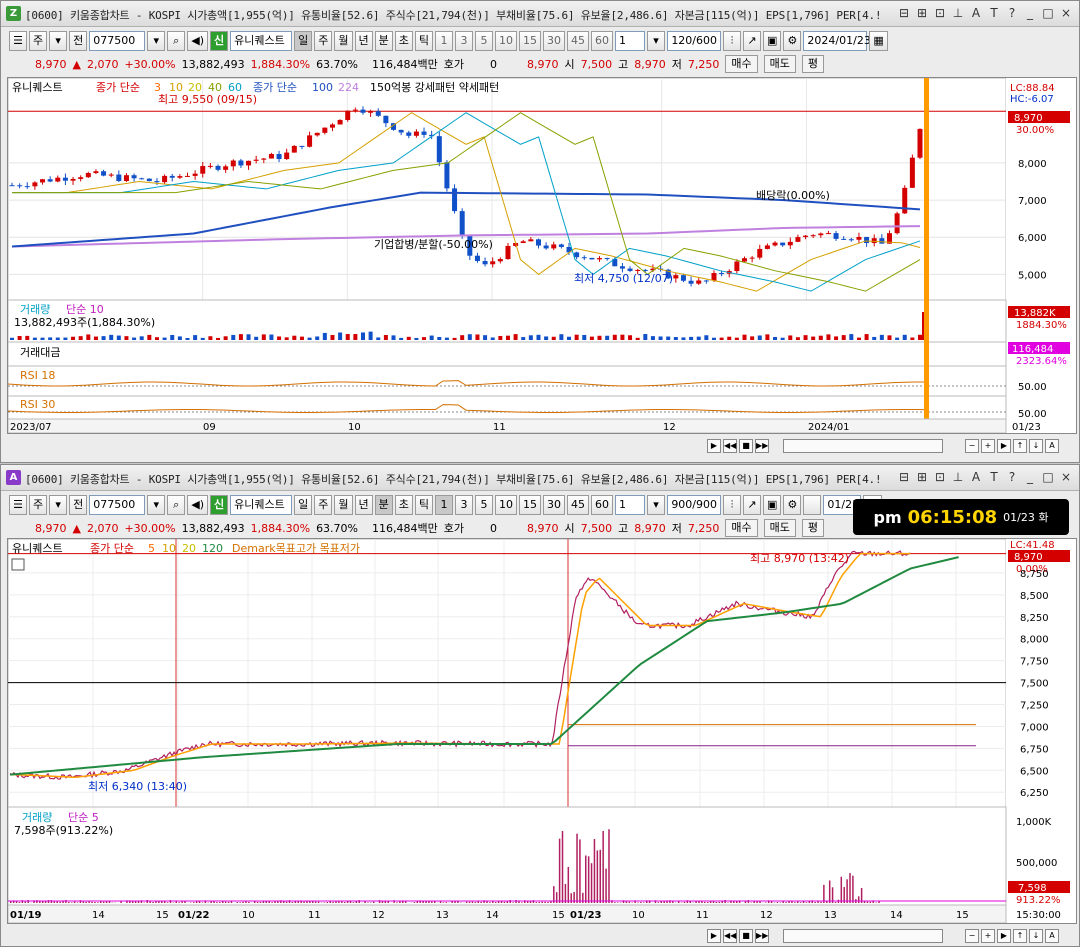 The image size is (1080, 947). What do you see at coordinates (554, 505) in the screenshot?
I see `minute-30-button: 30` at bounding box center [554, 505].